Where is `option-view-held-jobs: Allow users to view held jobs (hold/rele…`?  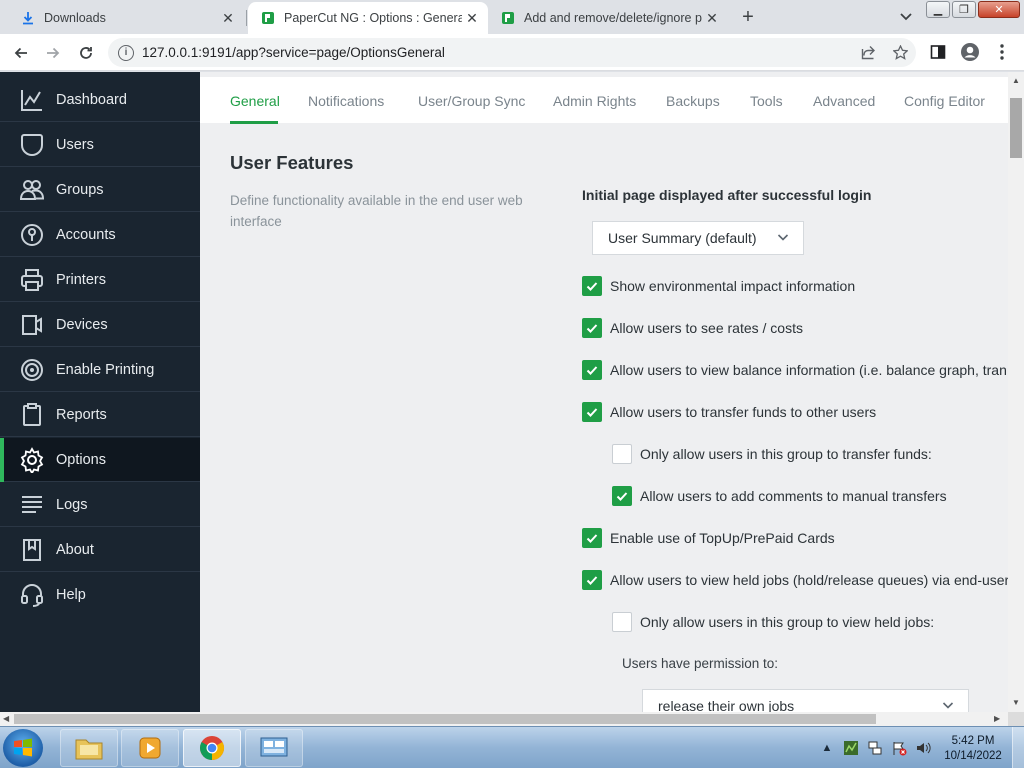
option-view-held-jobs: Allow users to view held jobs (hold/rele… is located at coordinates (795, 580).